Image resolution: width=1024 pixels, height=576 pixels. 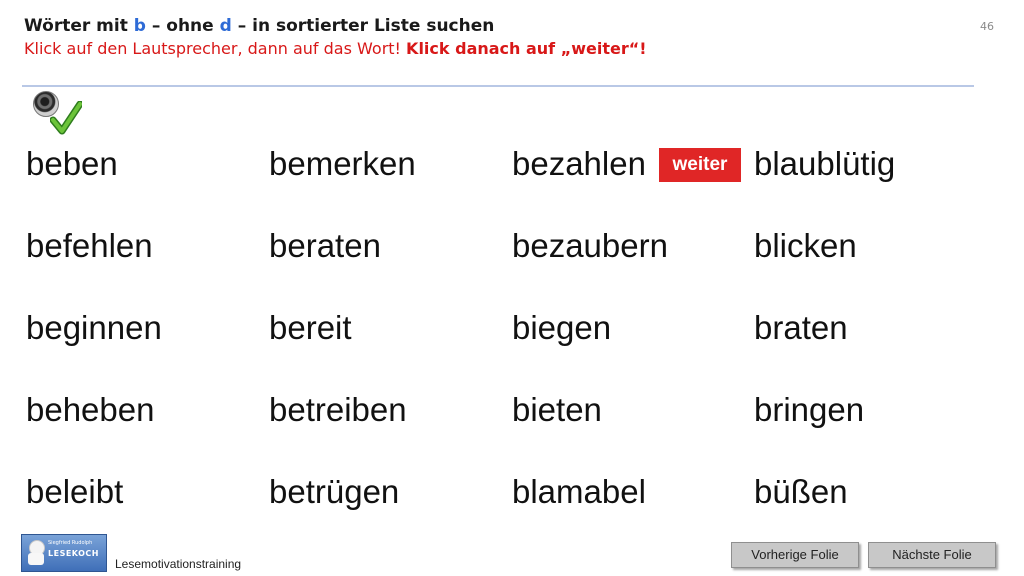 What do you see at coordinates (79, 26) in the screenshot?
I see `title-text-1: Wörter mit` at bounding box center [79, 26].